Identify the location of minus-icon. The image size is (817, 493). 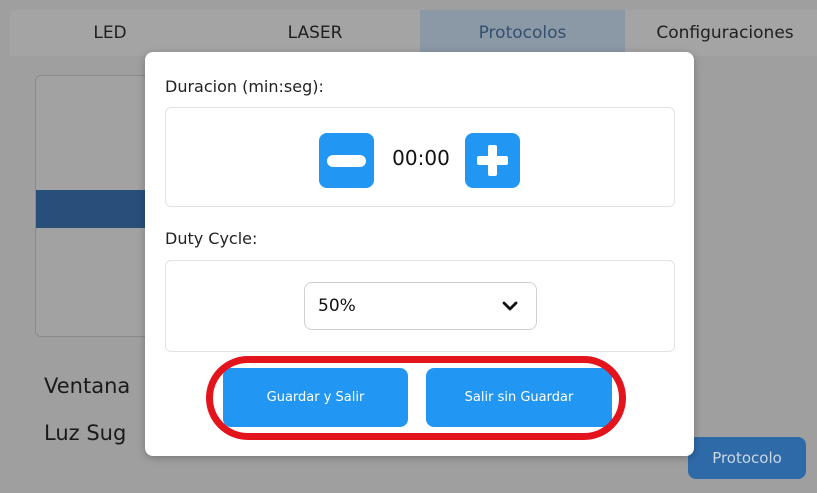
(346, 161).